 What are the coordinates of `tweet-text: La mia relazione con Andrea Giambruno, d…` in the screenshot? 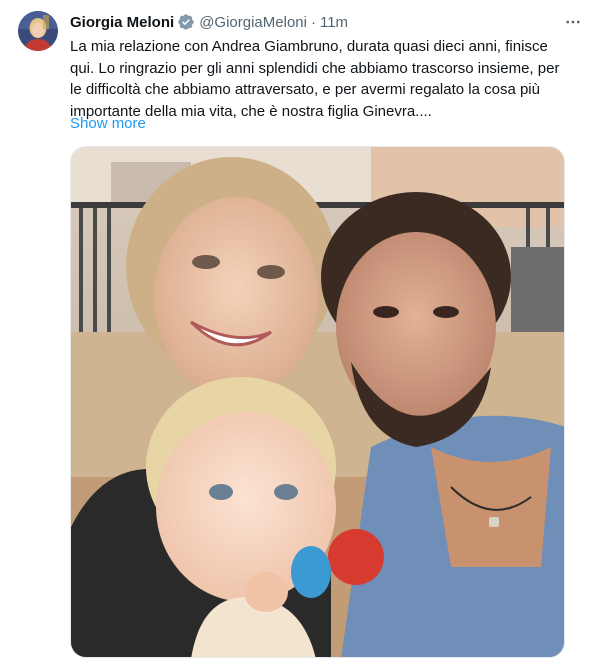 It's located at (325, 79).